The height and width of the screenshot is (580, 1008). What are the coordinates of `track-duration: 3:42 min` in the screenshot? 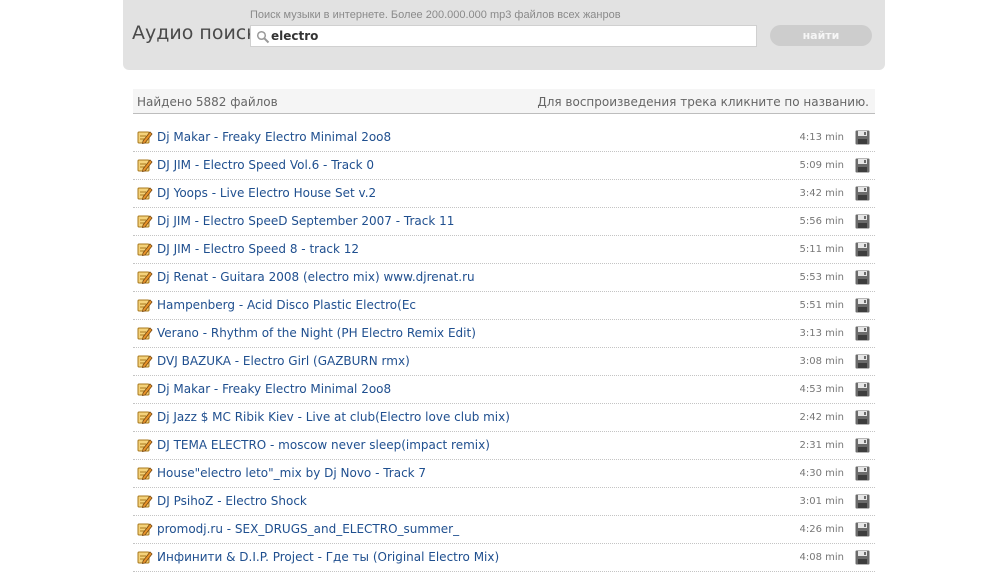 It's located at (822, 193).